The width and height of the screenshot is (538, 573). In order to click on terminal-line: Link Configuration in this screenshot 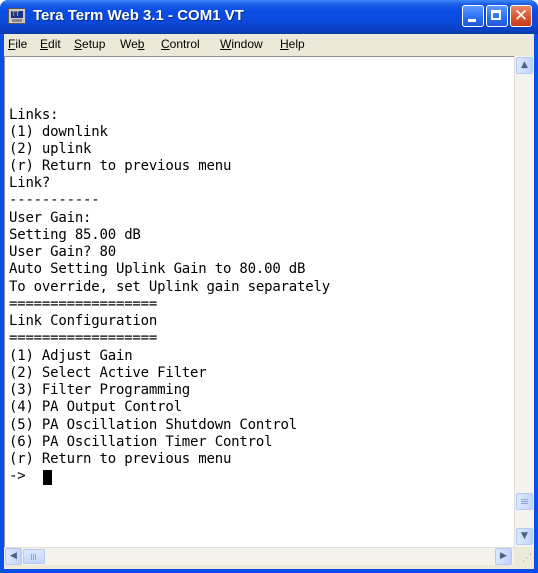, I will do `click(83, 321)`.